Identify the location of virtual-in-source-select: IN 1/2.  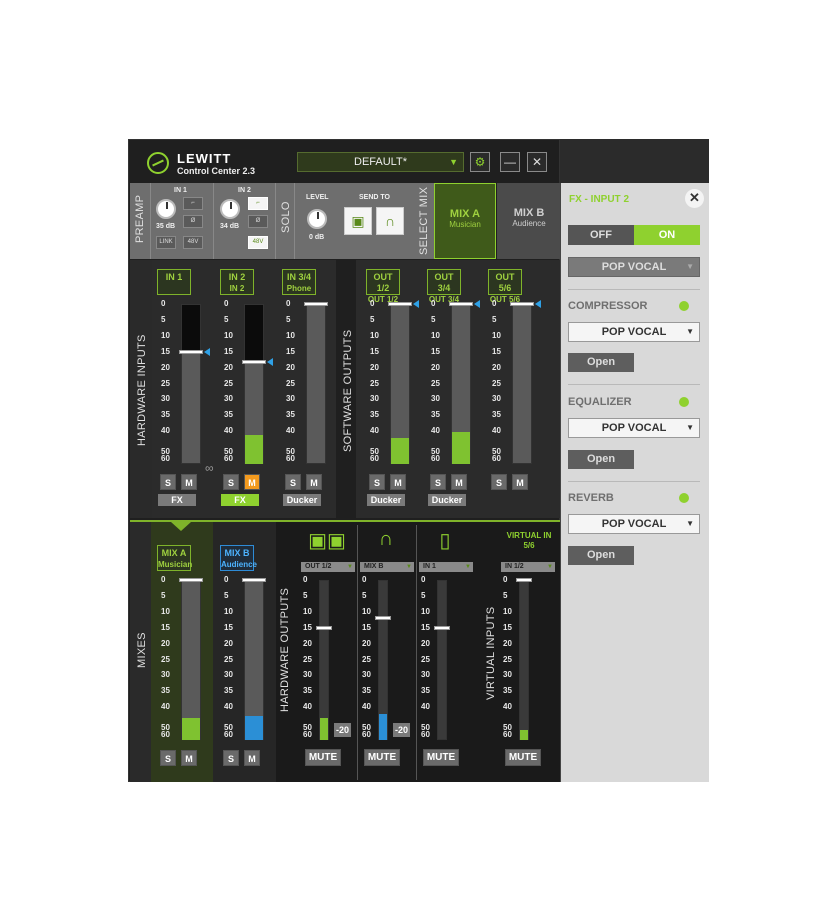
(528, 567).